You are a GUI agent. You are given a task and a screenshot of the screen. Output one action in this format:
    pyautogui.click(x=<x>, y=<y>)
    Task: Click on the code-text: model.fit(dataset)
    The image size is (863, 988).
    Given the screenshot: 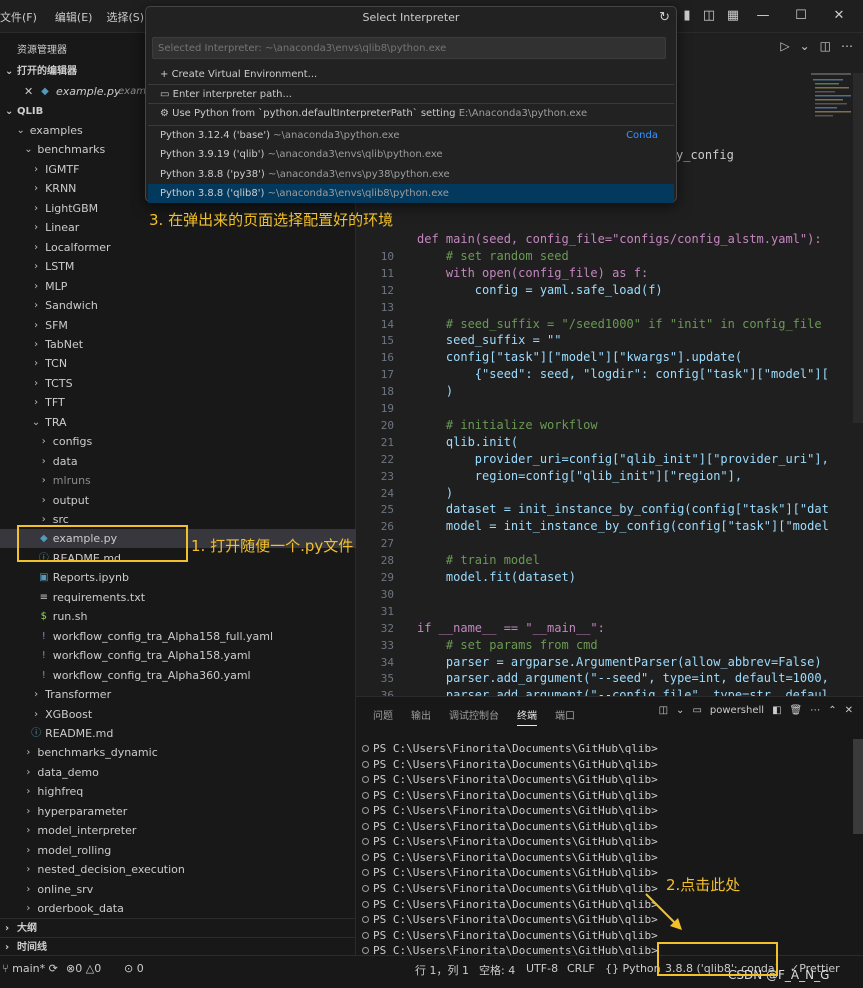 What is the action you would take?
    pyautogui.click(x=496, y=577)
    